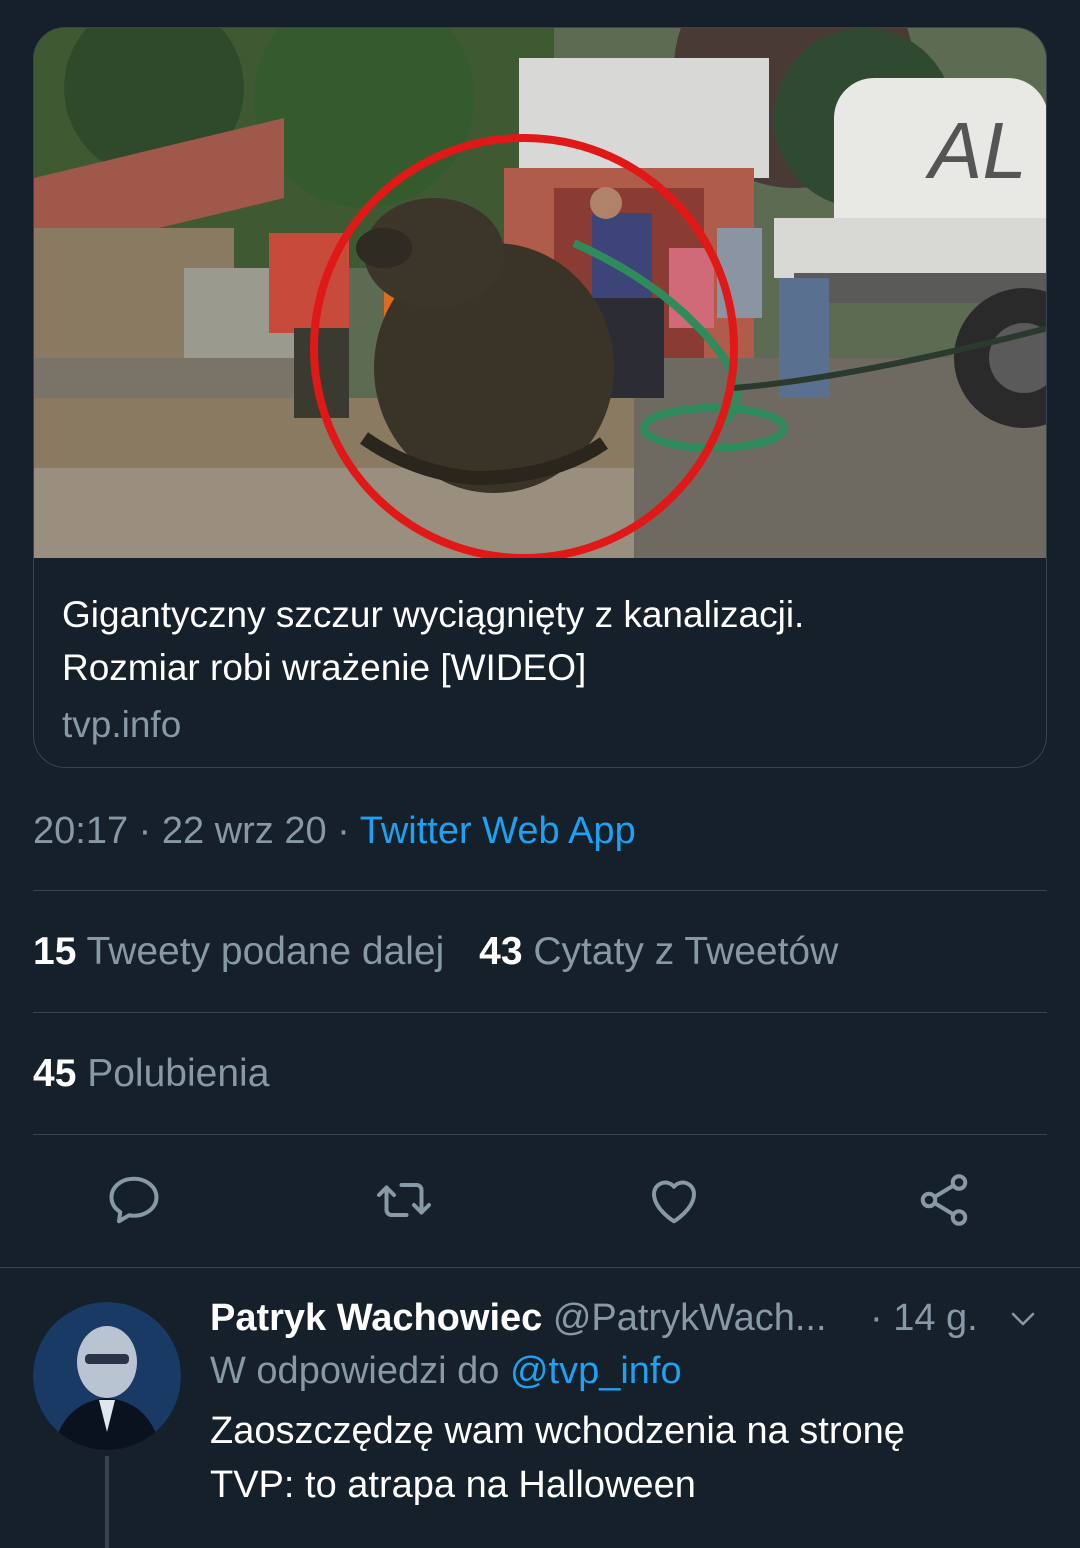 The image size is (1080, 1548). Describe the element at coordinates (453, 1485) in the screenshot. I see `reply-text-line-2: TVP: to atrapa na Halloween` at that location.